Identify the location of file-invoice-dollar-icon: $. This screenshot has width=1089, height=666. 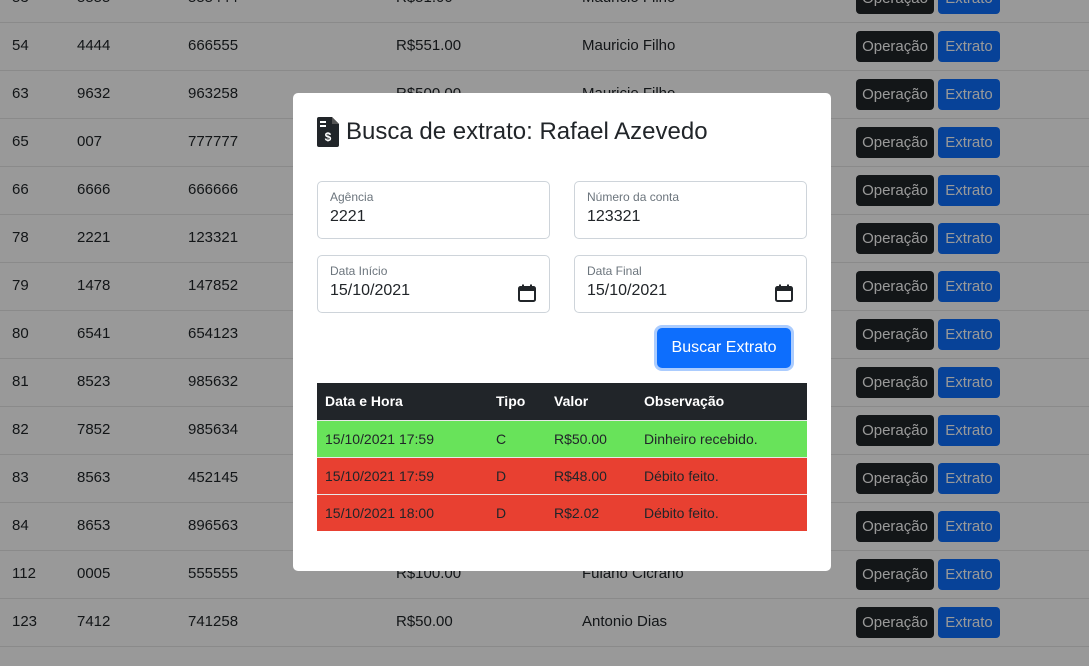
(328, 132).